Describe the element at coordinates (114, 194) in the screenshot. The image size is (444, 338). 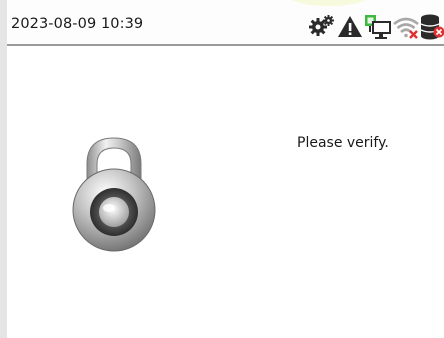
I see `padlock-icon` at that location.